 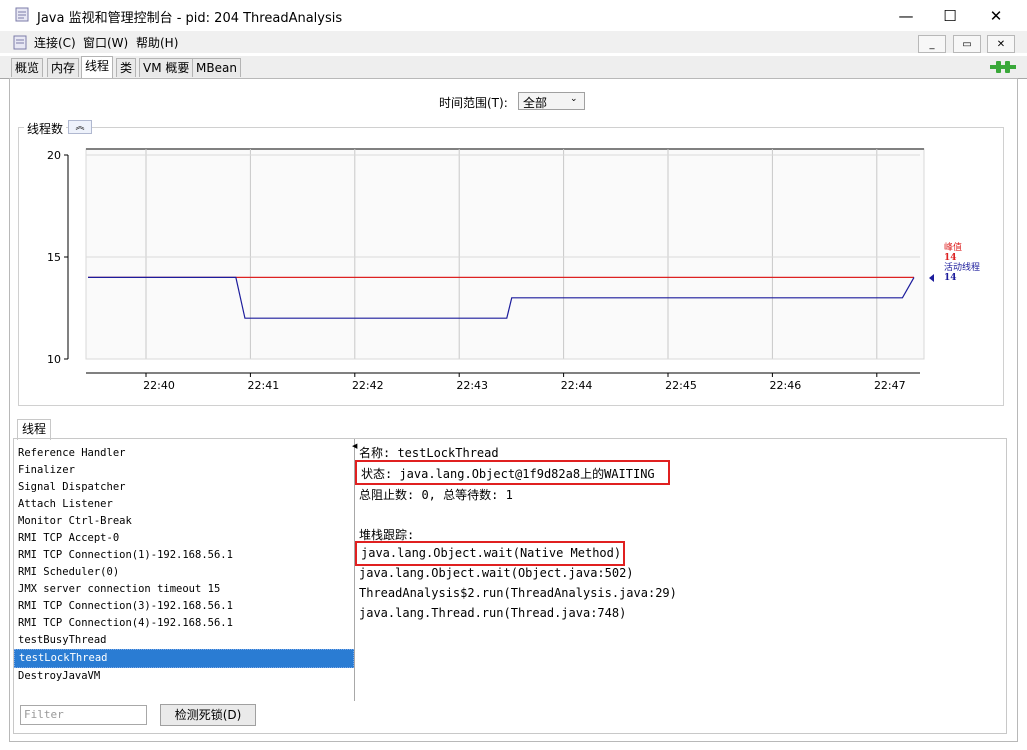 What do you see at coordinates (932, 44) in the screenshot?
I see `mdi-minimize-button: _` at bounding box center [932, 44].